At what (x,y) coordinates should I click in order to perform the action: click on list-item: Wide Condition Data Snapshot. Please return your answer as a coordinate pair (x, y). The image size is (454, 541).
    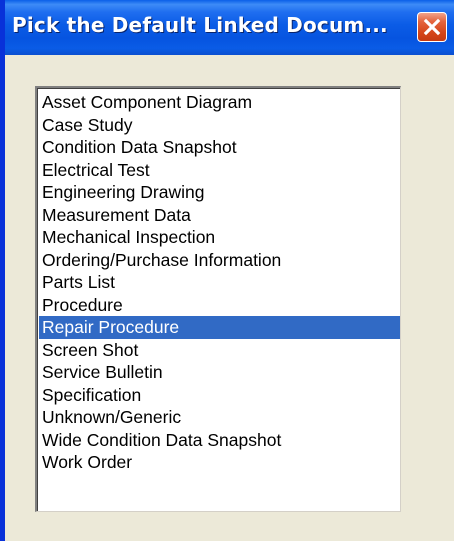
    Looking at the image, I should click on (219, 440).